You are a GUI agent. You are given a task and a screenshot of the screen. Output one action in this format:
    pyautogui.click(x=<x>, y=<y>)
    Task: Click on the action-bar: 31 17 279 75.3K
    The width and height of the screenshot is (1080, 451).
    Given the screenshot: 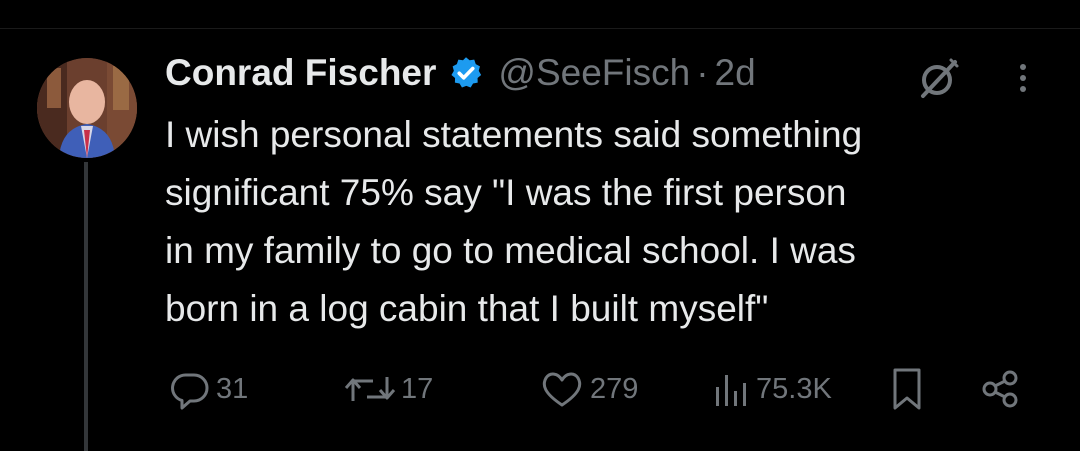 What is the action you would take?
    pyautogui.click(x=610, y=389)
    